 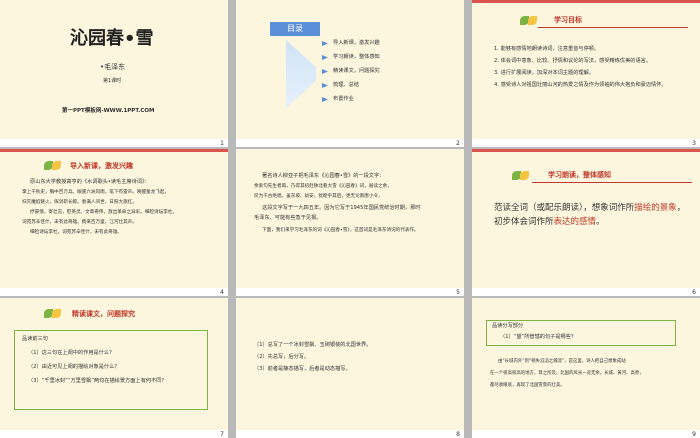 I want to click on goal-item: 3. 进行扩展阅读，加深对本词主题的理解。, so click(x=544, y=73).